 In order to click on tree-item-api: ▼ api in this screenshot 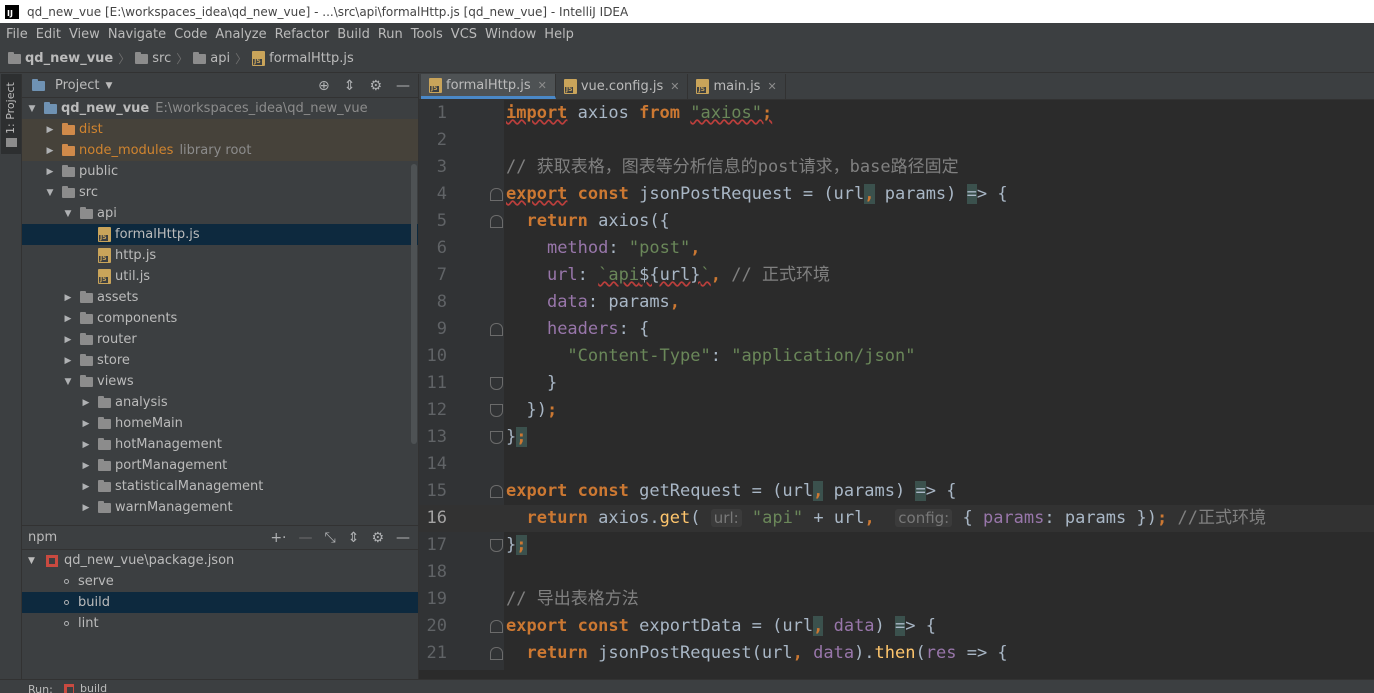, I will do `click(220, 213)`.